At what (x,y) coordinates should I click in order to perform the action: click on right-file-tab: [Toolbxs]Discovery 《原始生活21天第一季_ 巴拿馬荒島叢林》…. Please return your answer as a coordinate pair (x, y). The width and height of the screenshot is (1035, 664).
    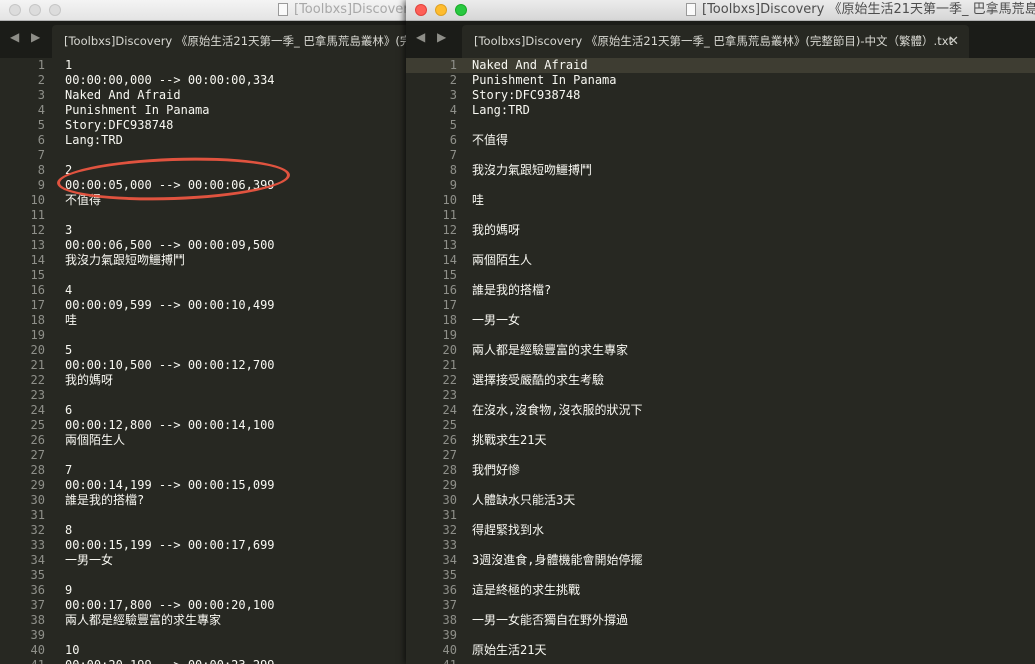
    Looking at the image, I should click on (715, 41).